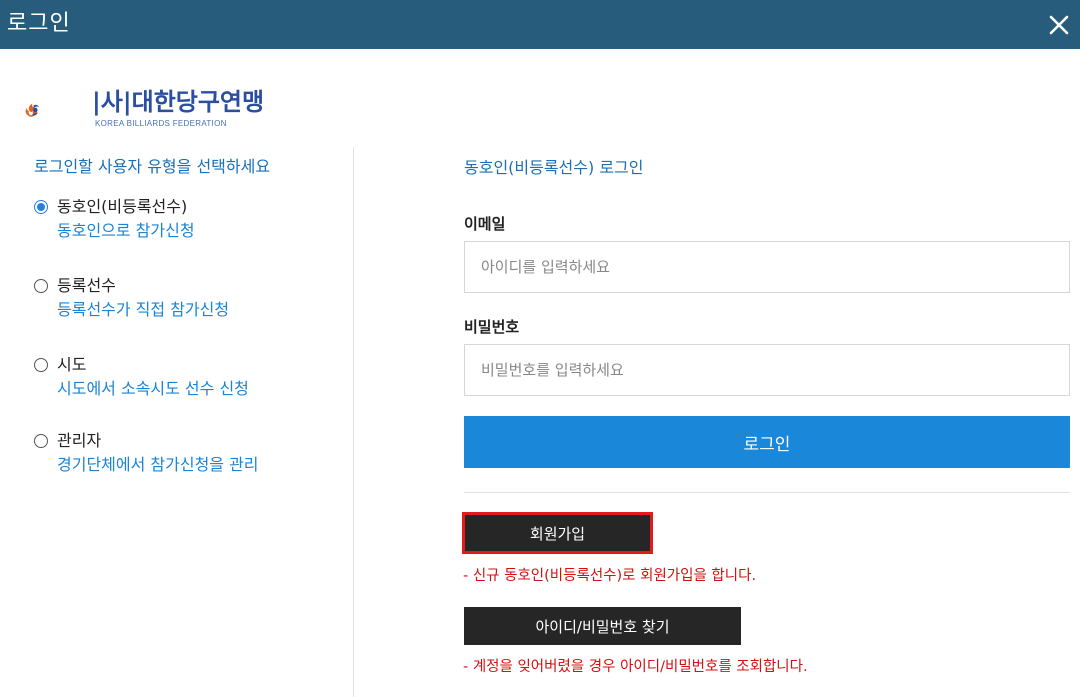 This screenshot has height=697, width=1080. What do you see at coordinates (79, 440) in the screenshot?
I see `role-label: 관리자` at bounding box center [79, 440].